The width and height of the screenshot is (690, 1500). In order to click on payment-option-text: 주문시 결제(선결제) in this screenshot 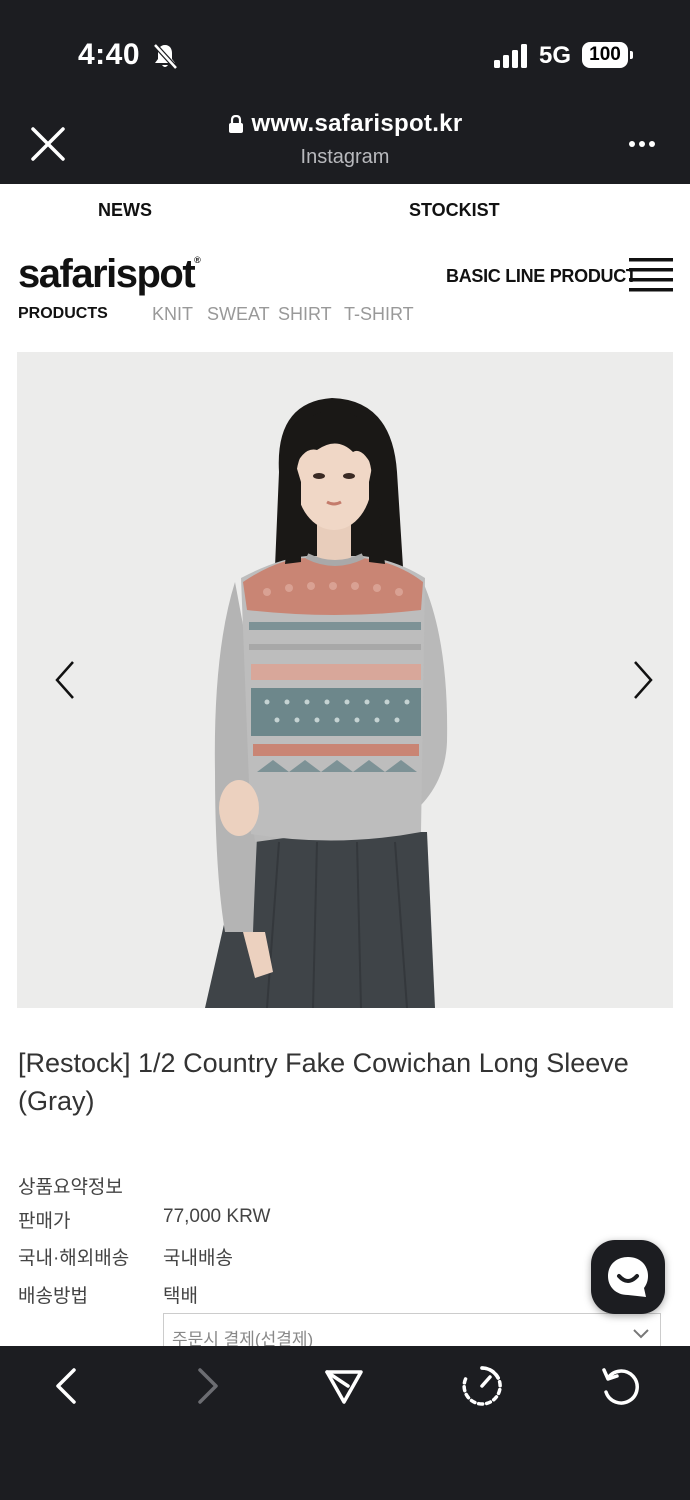, I will do `click(243, 1338)`.